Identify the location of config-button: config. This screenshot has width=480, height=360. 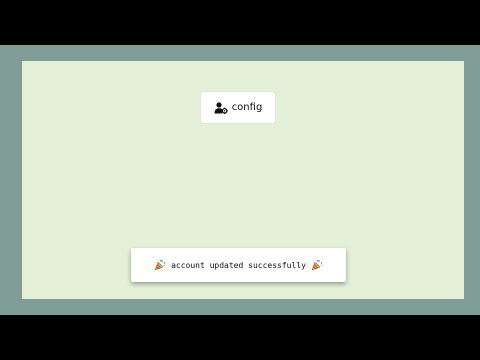
(238, 107).